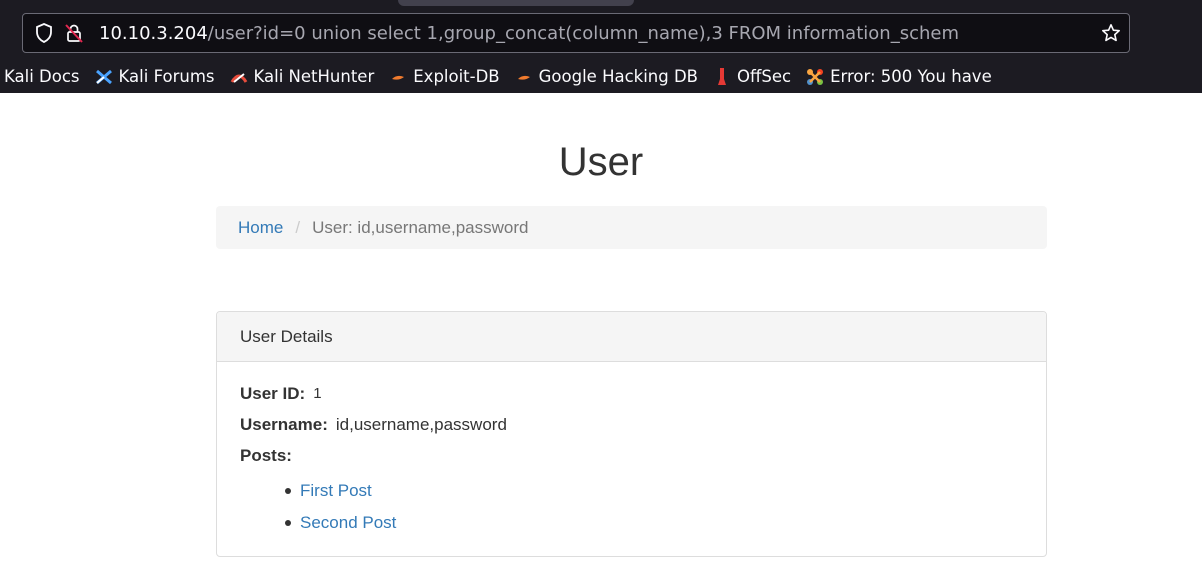 The image size is (1202, 587). What do you see at coordinates (911, 76) in the screenshot?
I see `bookmark-label: Error: 500 You have` at bounding box center [911, 76].